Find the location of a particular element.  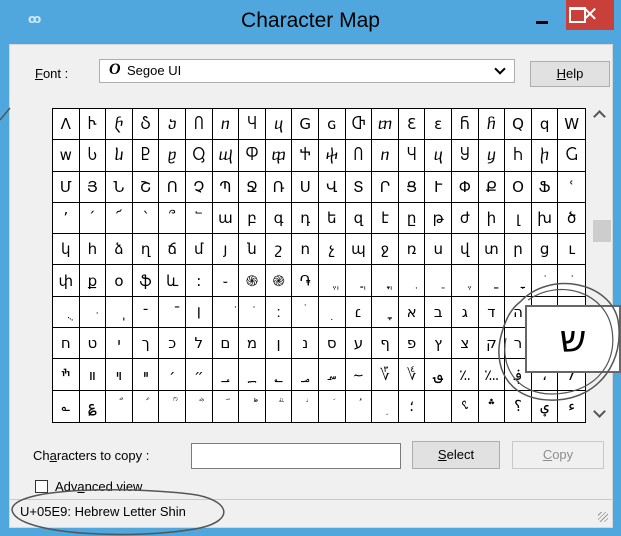

character-cell: ט is located at coordinates (93, 344).